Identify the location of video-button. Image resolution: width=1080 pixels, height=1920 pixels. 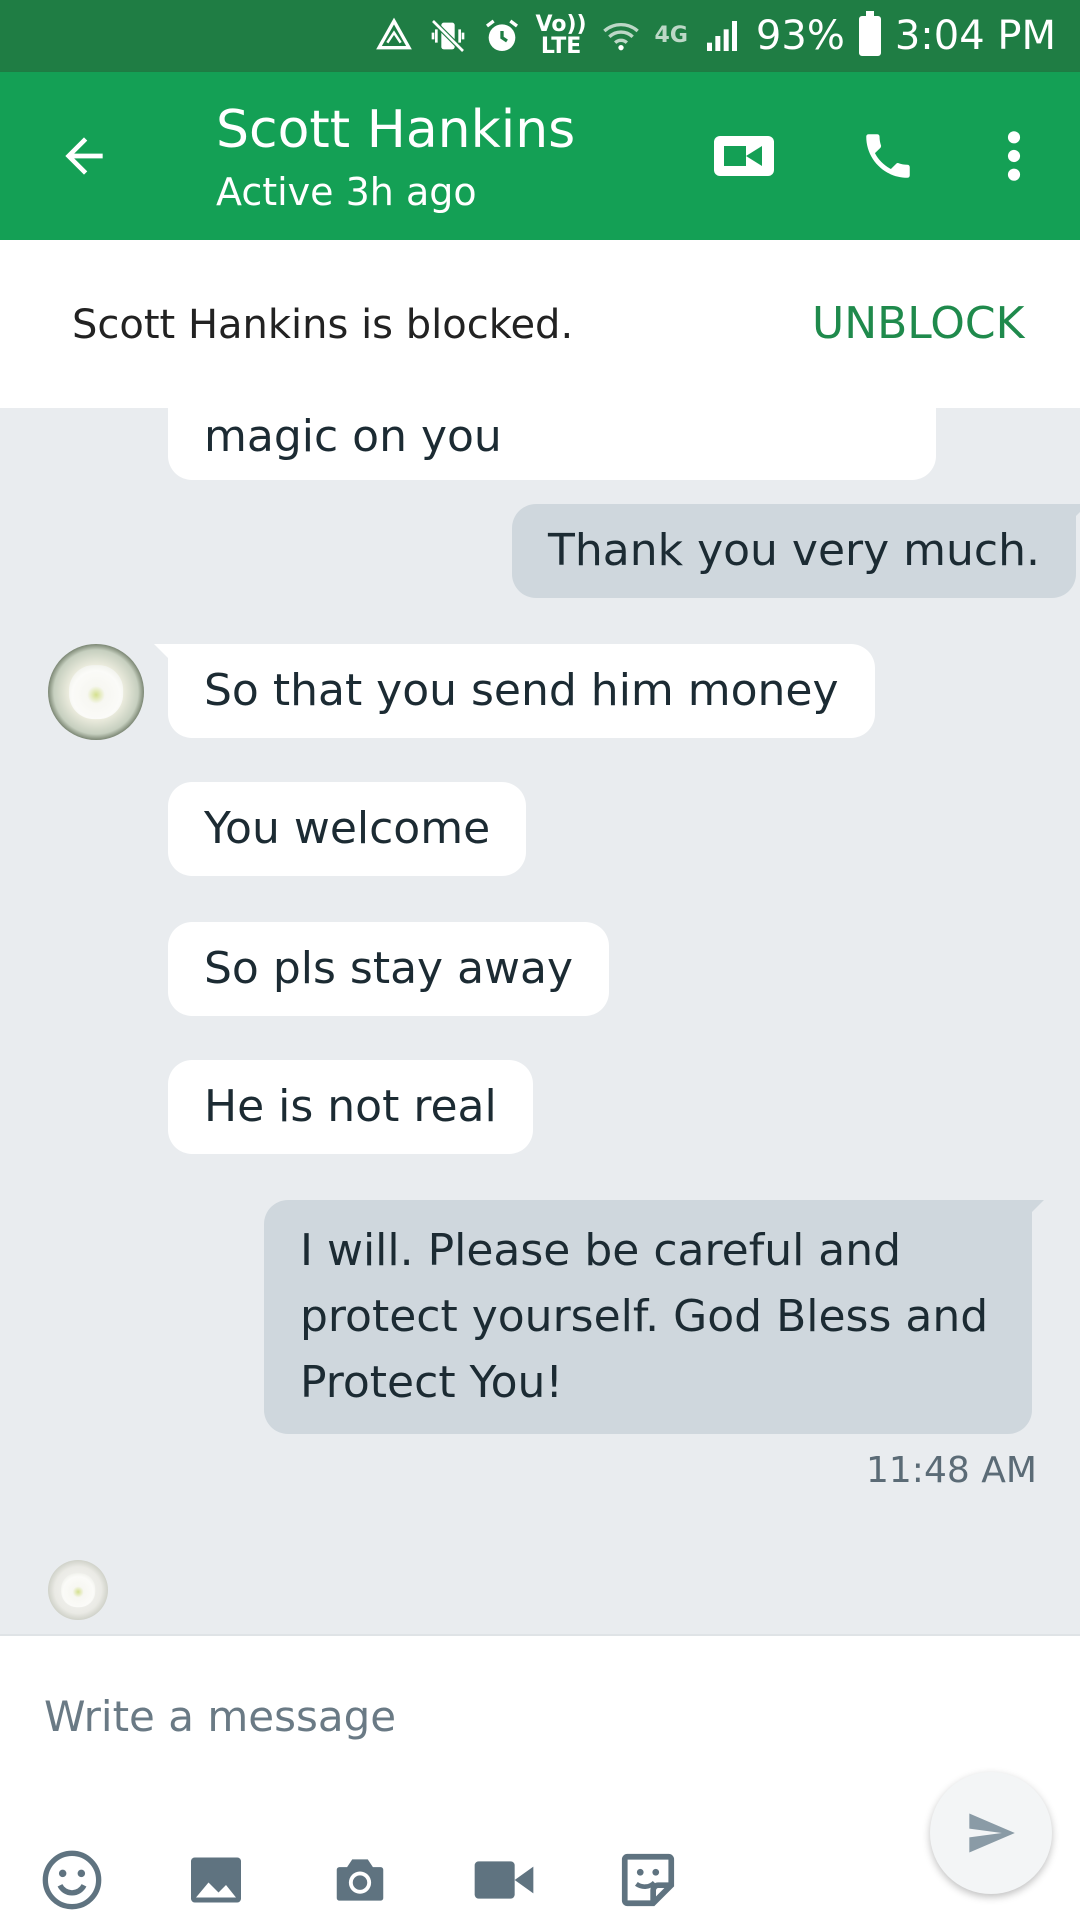
(504, 1880).